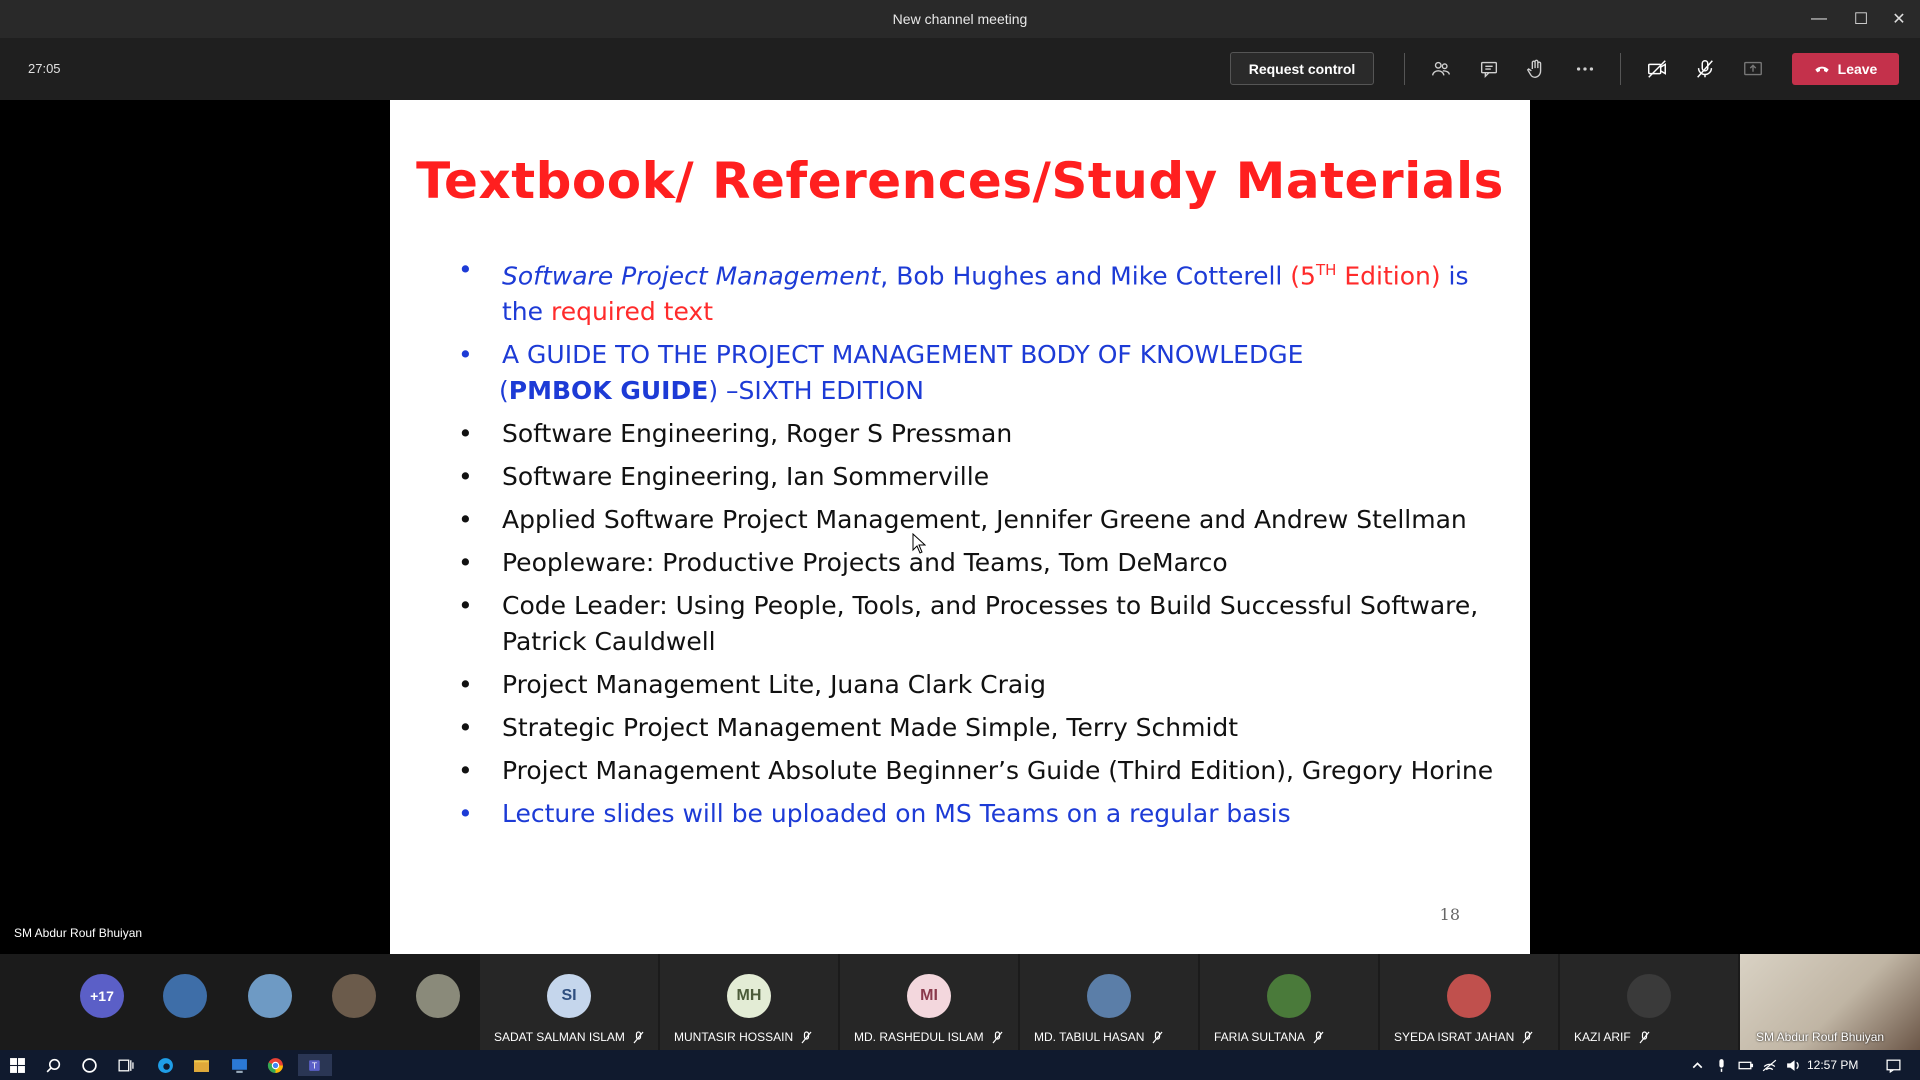 Image resolution: width=1920 pixels, height=1080 pixels. What do you see at coordinates (1302, 68) in the screenshot?
I see `request-control-button: Request control` at bounding box center [1302, 68].